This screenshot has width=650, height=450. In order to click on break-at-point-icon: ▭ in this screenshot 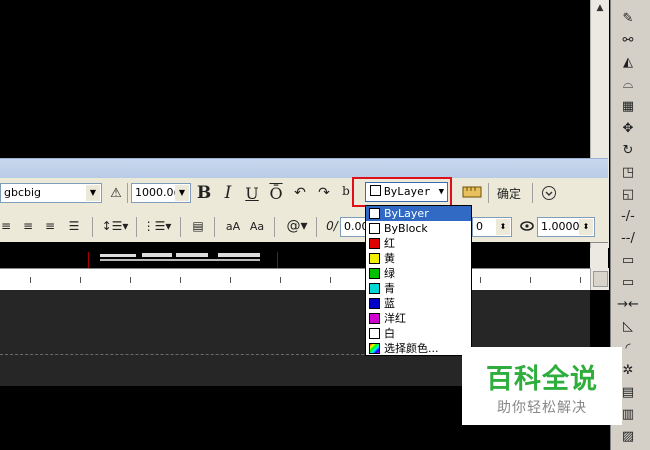, I will do `click(628, 282)`.